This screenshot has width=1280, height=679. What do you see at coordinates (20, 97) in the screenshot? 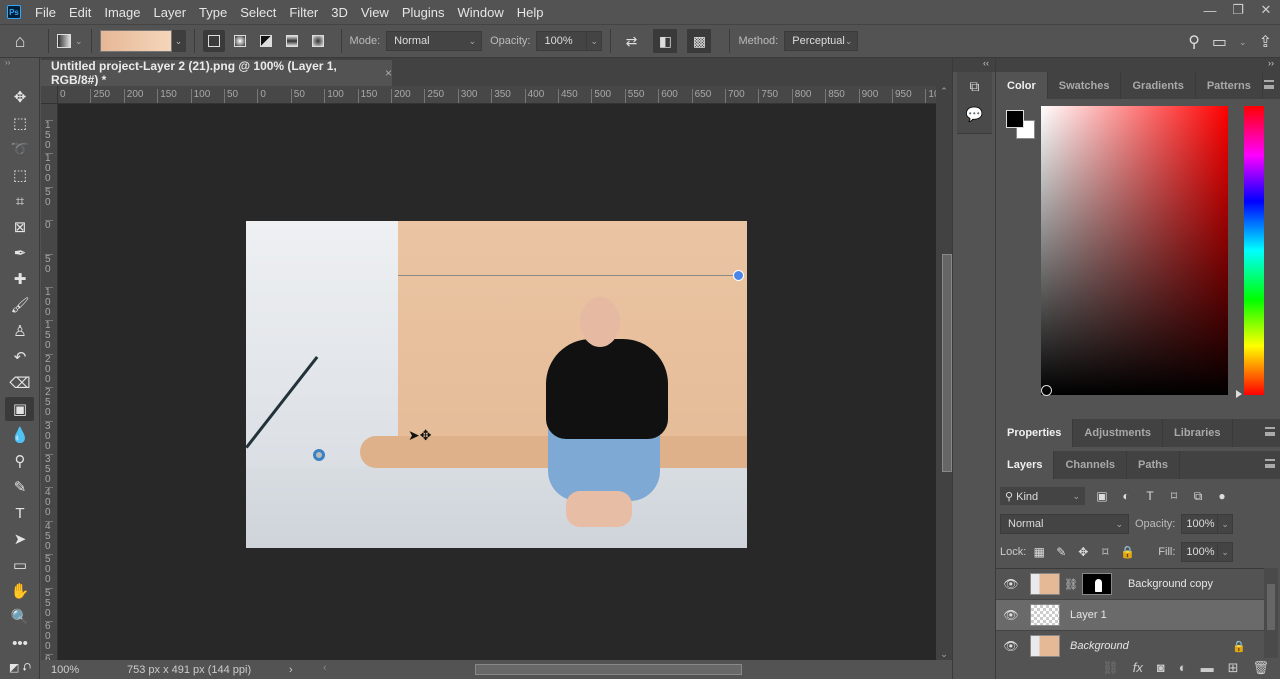
I see `move-tool: ✥` at bounding box center [20, 97].